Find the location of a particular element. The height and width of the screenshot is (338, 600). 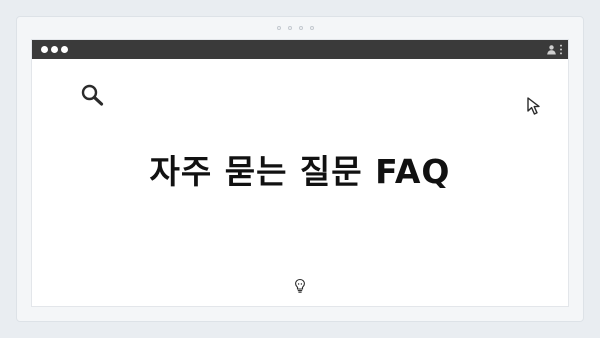

lightbulb-icon is located at coordinates (300, 285).